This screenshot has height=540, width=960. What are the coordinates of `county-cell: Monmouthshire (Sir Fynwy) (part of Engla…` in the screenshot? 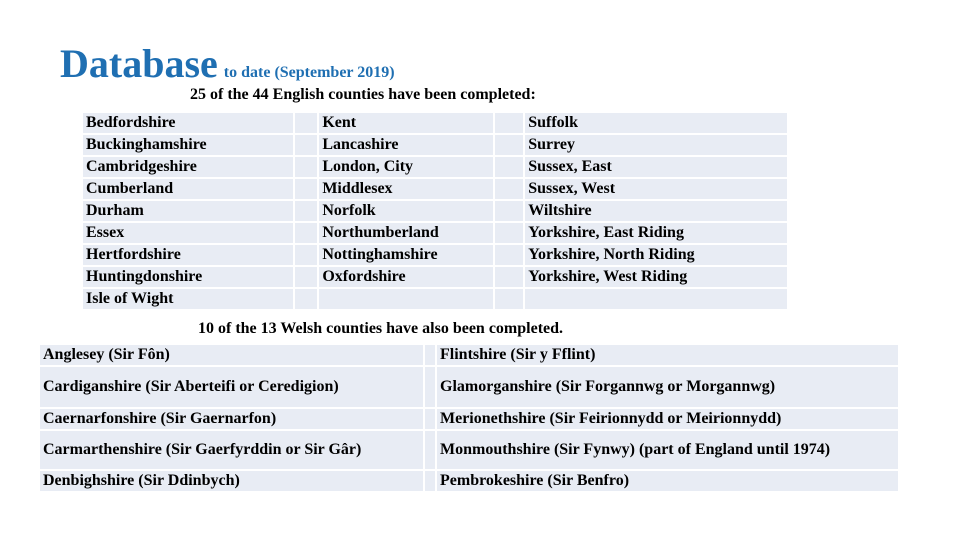 It's located at (667, 450).